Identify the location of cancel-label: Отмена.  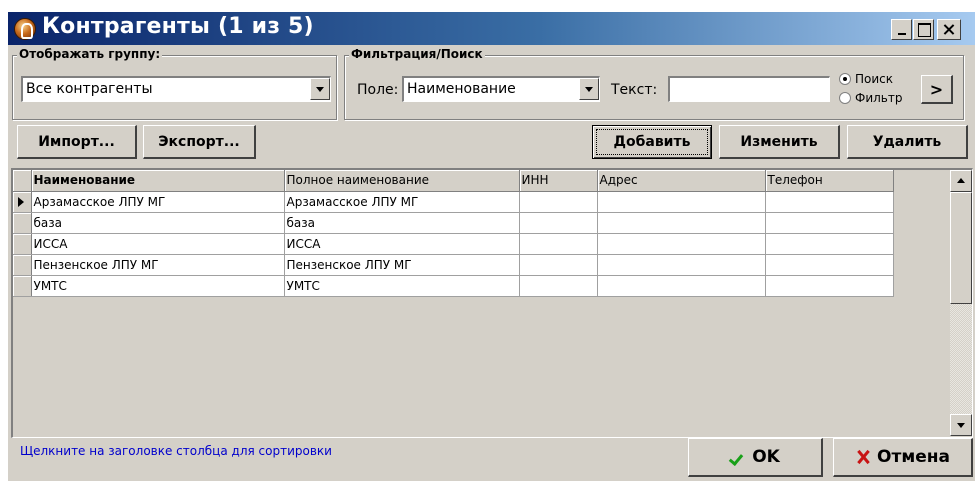
(913, 457).